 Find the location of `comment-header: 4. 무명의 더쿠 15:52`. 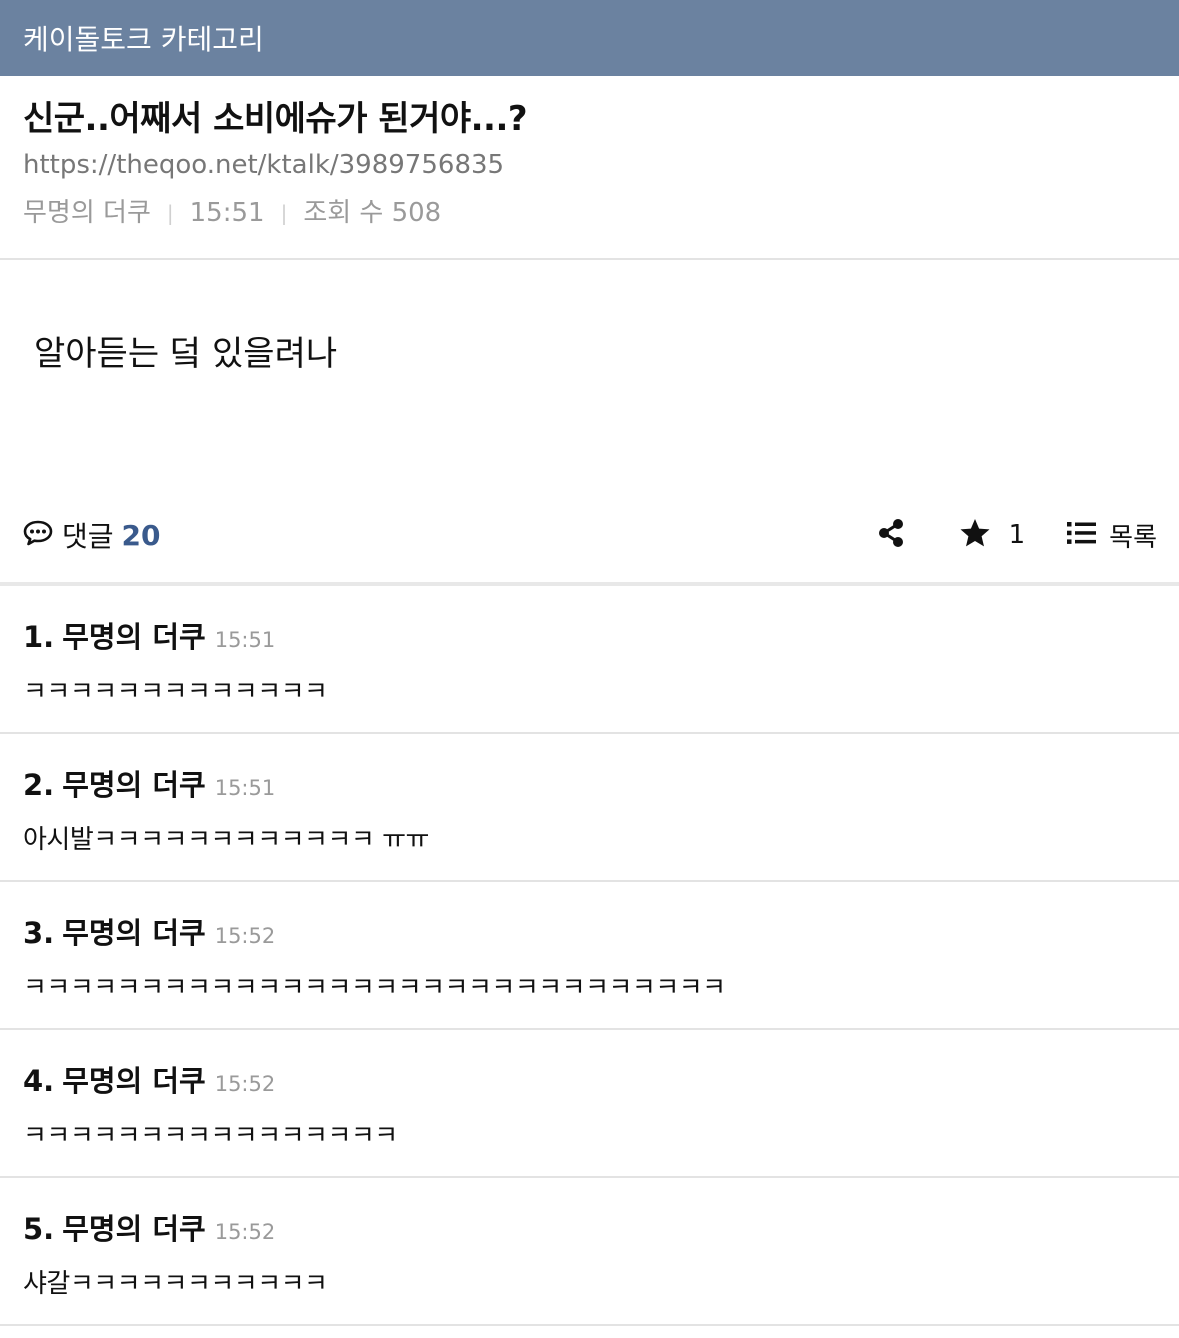

comment-header: 4. 무명의 더쿠 15:52 is located at coordinates (589, 1079).